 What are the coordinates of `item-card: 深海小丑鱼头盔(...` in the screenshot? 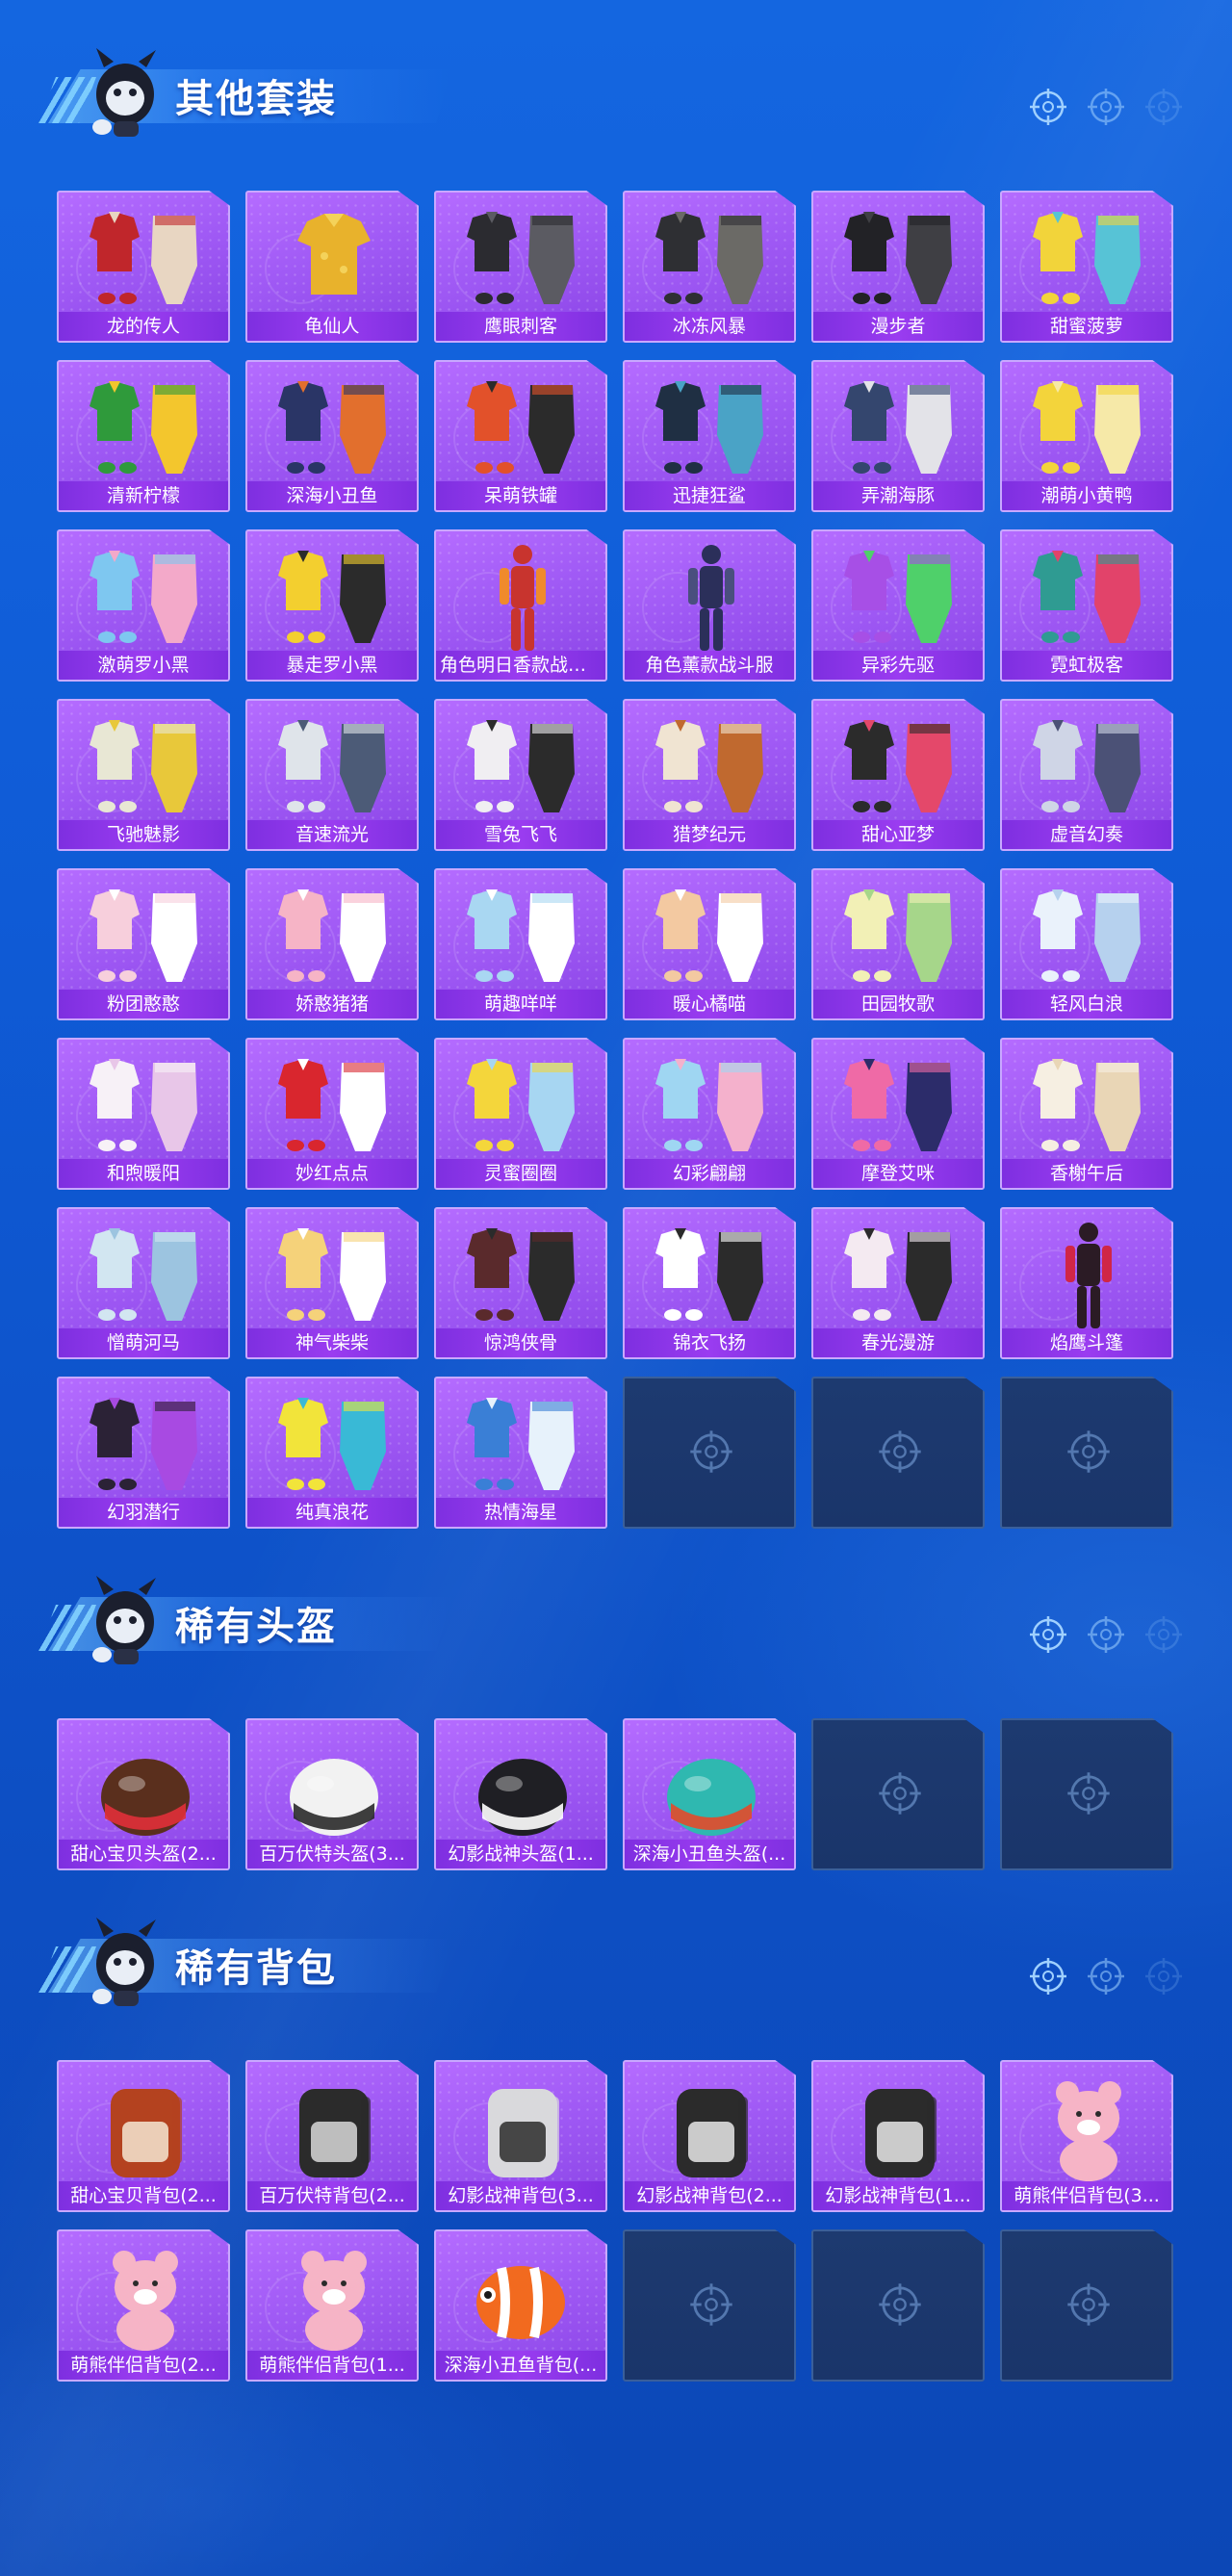 It's located at (709, 1794).